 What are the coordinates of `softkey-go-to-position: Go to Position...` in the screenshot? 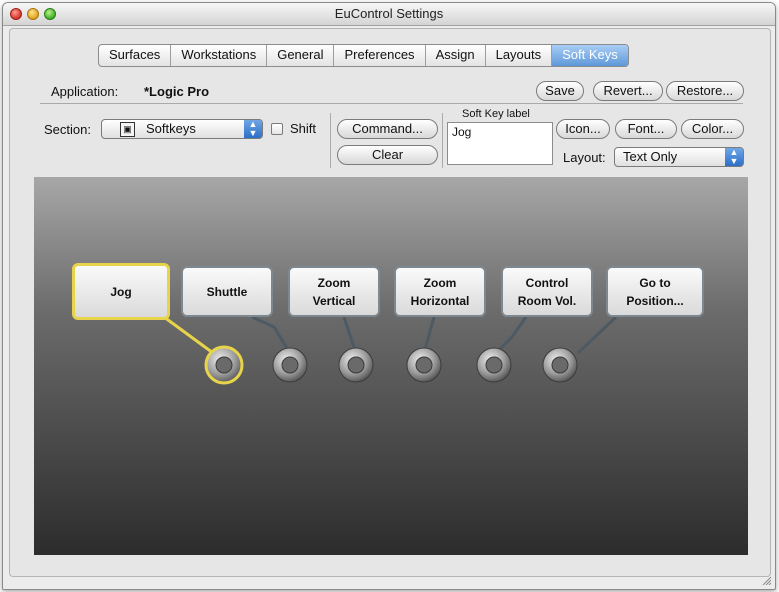 It's located at (655, 291).